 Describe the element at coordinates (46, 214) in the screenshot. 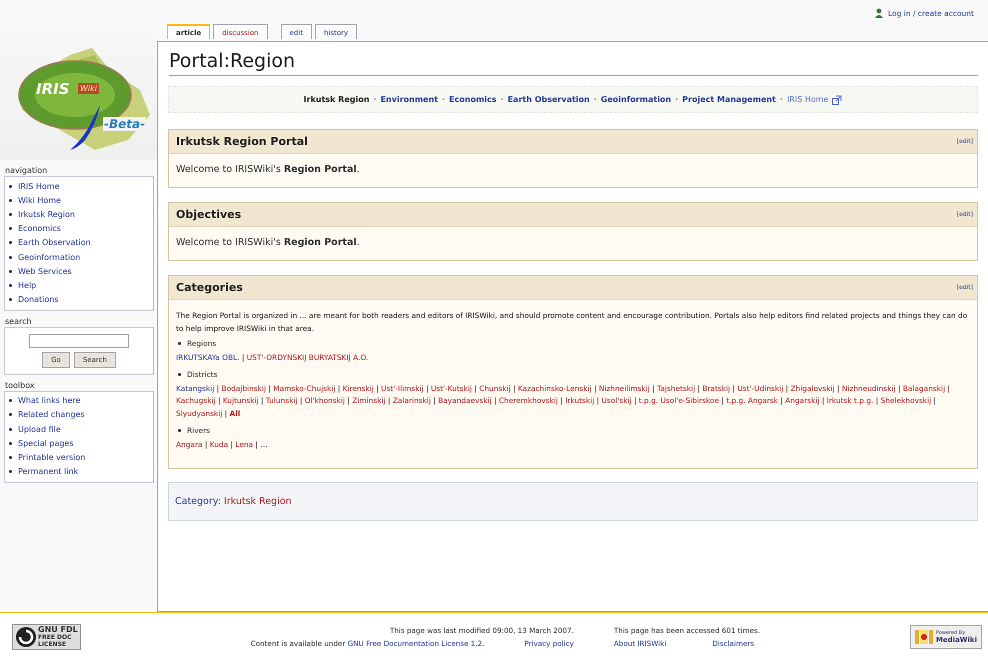

I see `sidebar-link: Irkutsk Region` at that location.